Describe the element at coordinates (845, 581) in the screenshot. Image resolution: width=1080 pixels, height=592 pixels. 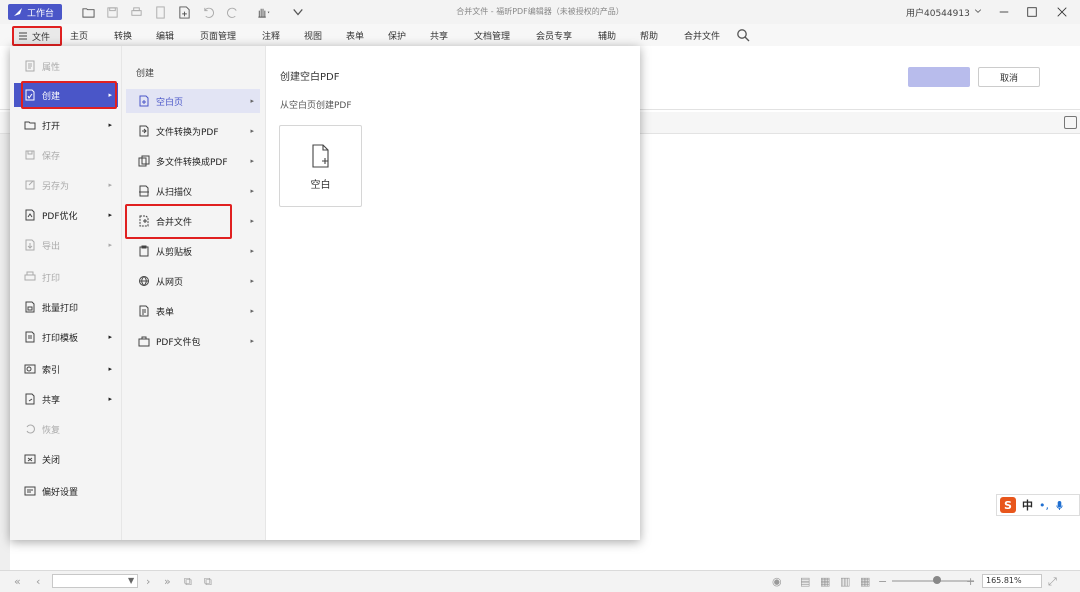
I see `facing-page-icon: ▥` at that location.